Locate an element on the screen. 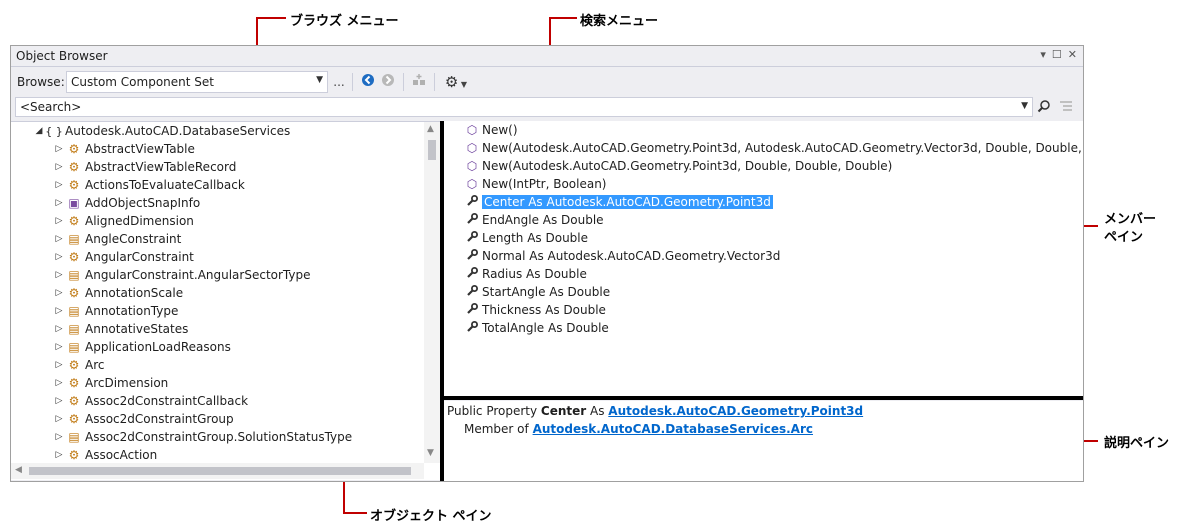 The width and height of the screenshot is (1203, 530). property-icon is located at coordinates (472, 328).